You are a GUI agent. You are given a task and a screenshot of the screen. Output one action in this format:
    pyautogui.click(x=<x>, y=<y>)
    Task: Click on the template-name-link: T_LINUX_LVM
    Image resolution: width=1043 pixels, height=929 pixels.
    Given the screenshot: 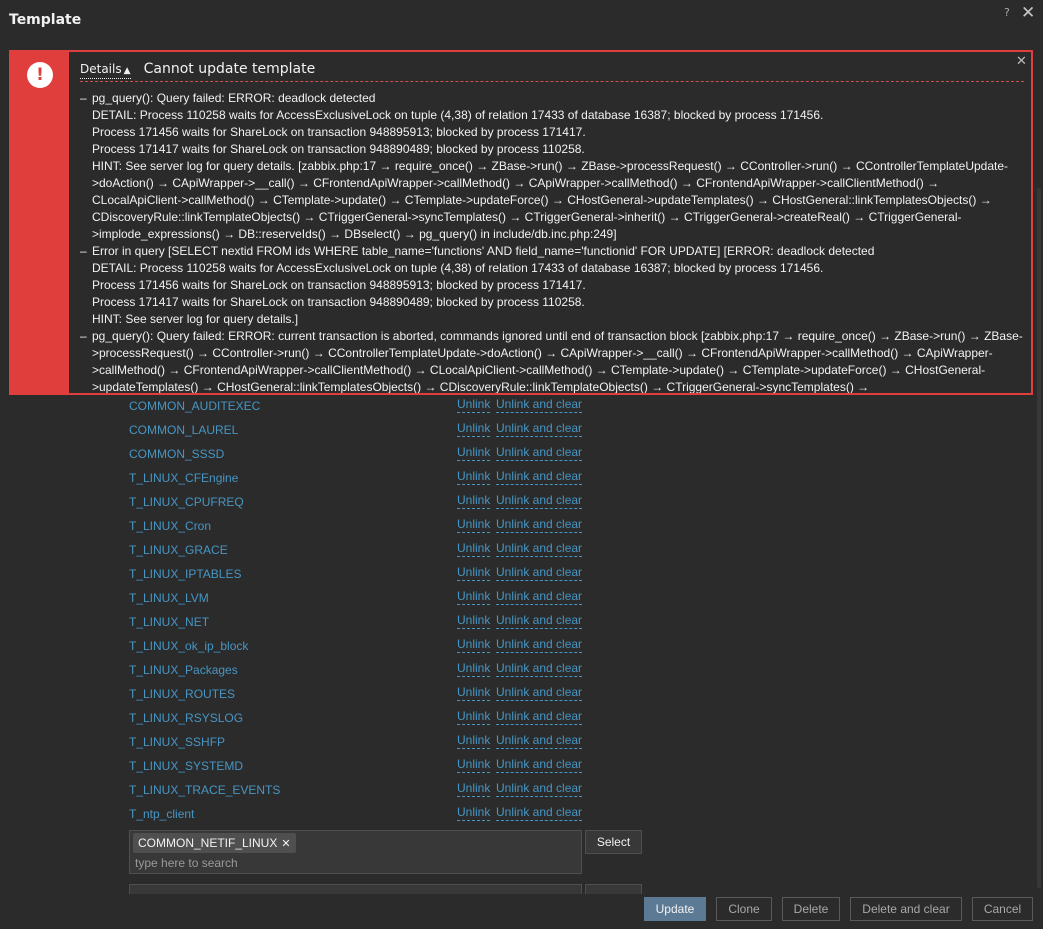 What is the action you would take?
    pyautogui.click(x=169, y=598)
    